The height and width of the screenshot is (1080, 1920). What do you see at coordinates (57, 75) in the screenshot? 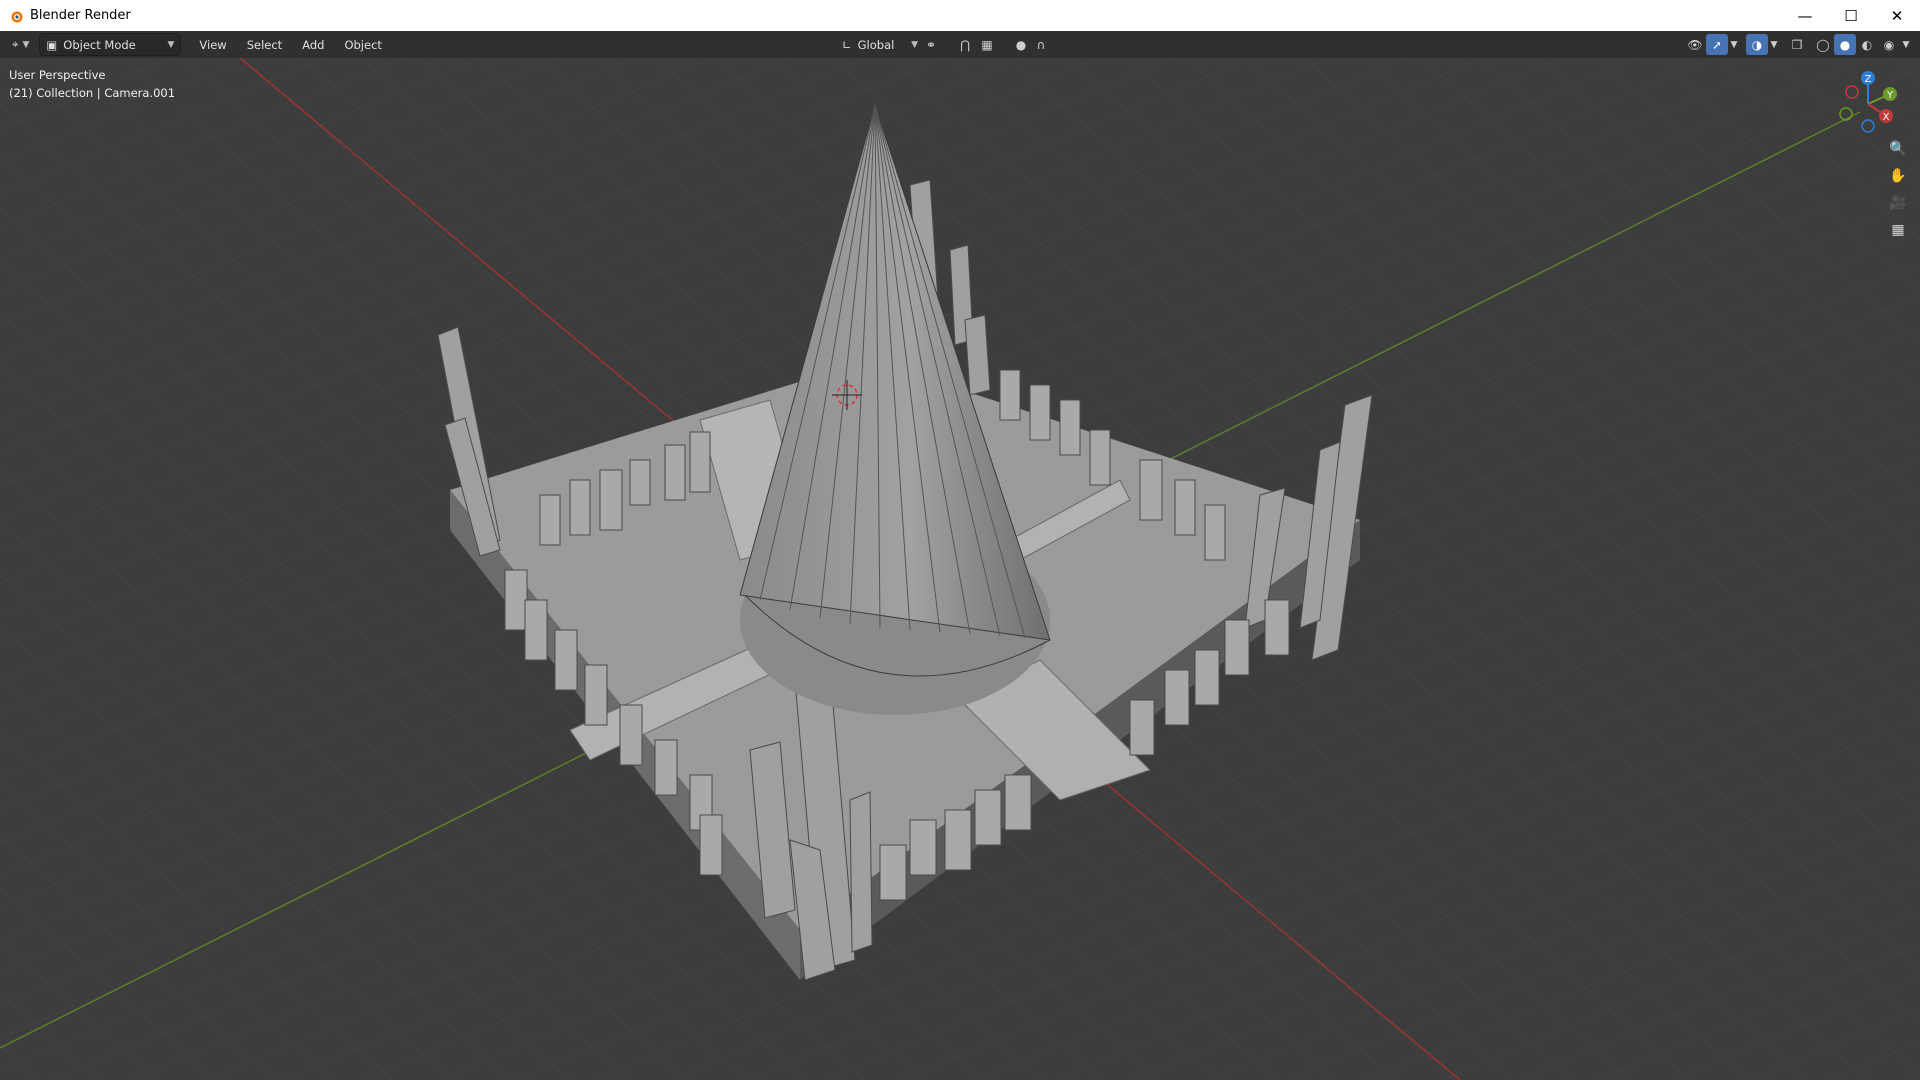
I see `perspective-label: User Perspective` at bounding box center [57, 75].